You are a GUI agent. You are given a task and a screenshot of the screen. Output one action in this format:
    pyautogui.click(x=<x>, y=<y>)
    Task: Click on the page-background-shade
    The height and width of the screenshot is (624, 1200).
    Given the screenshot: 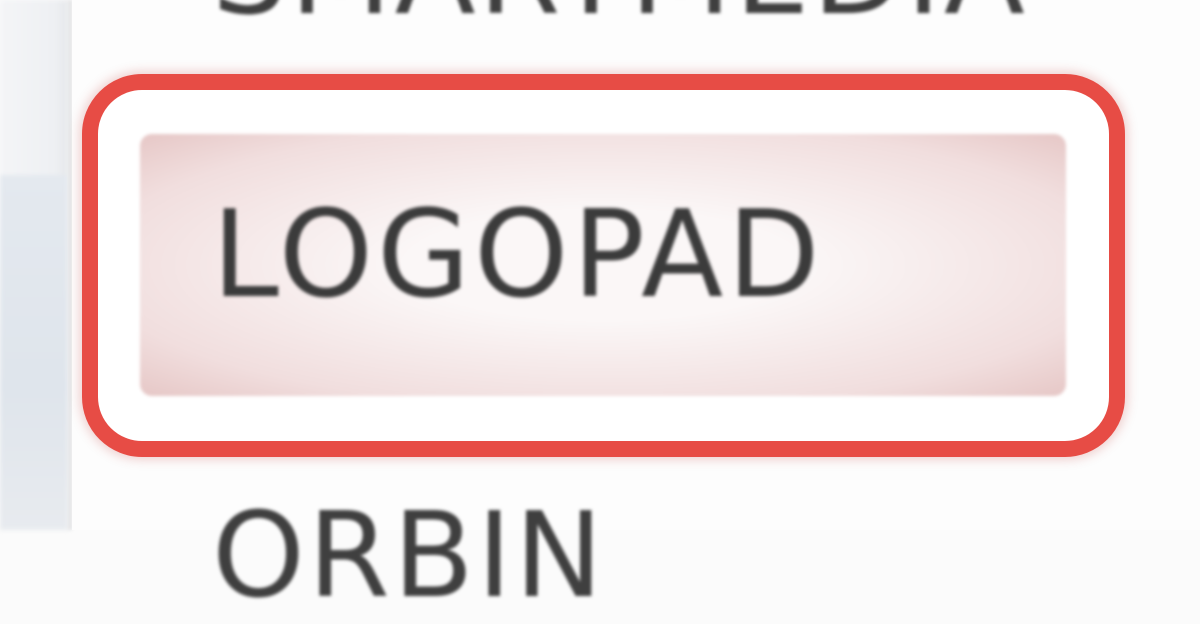 What is the action you would take?
    pyautogui.click(x=34, y=352)
    